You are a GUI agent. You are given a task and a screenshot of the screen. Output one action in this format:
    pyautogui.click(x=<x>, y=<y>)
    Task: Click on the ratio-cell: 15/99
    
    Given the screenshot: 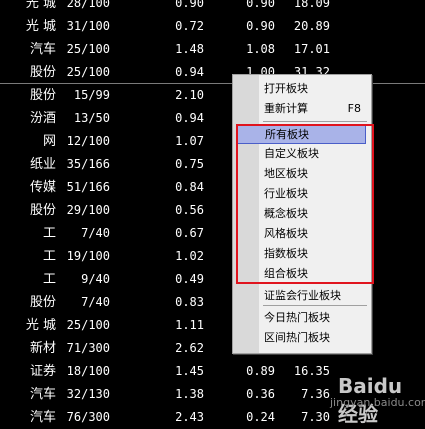 What is the action you would take?
    pyautogui.click(x=91, y=95)
    